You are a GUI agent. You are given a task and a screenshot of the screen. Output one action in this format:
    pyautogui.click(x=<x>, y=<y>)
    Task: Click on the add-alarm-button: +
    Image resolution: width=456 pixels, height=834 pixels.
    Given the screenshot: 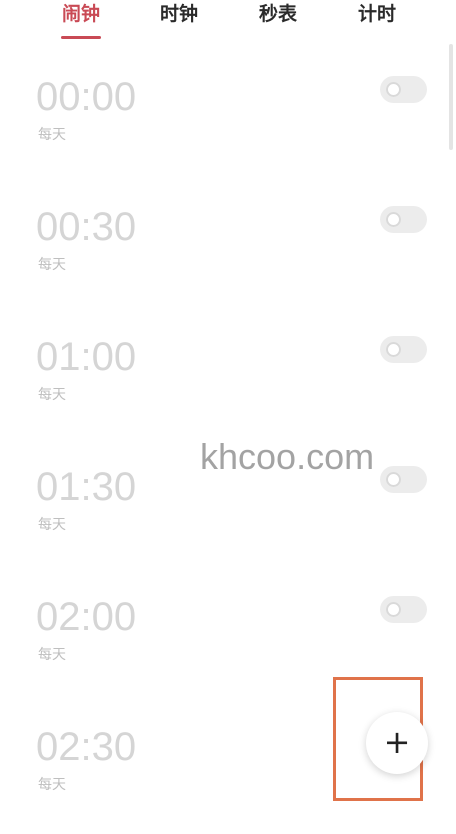 What is the action you would take?
    pyautogui.click(x=397, y=743)
    